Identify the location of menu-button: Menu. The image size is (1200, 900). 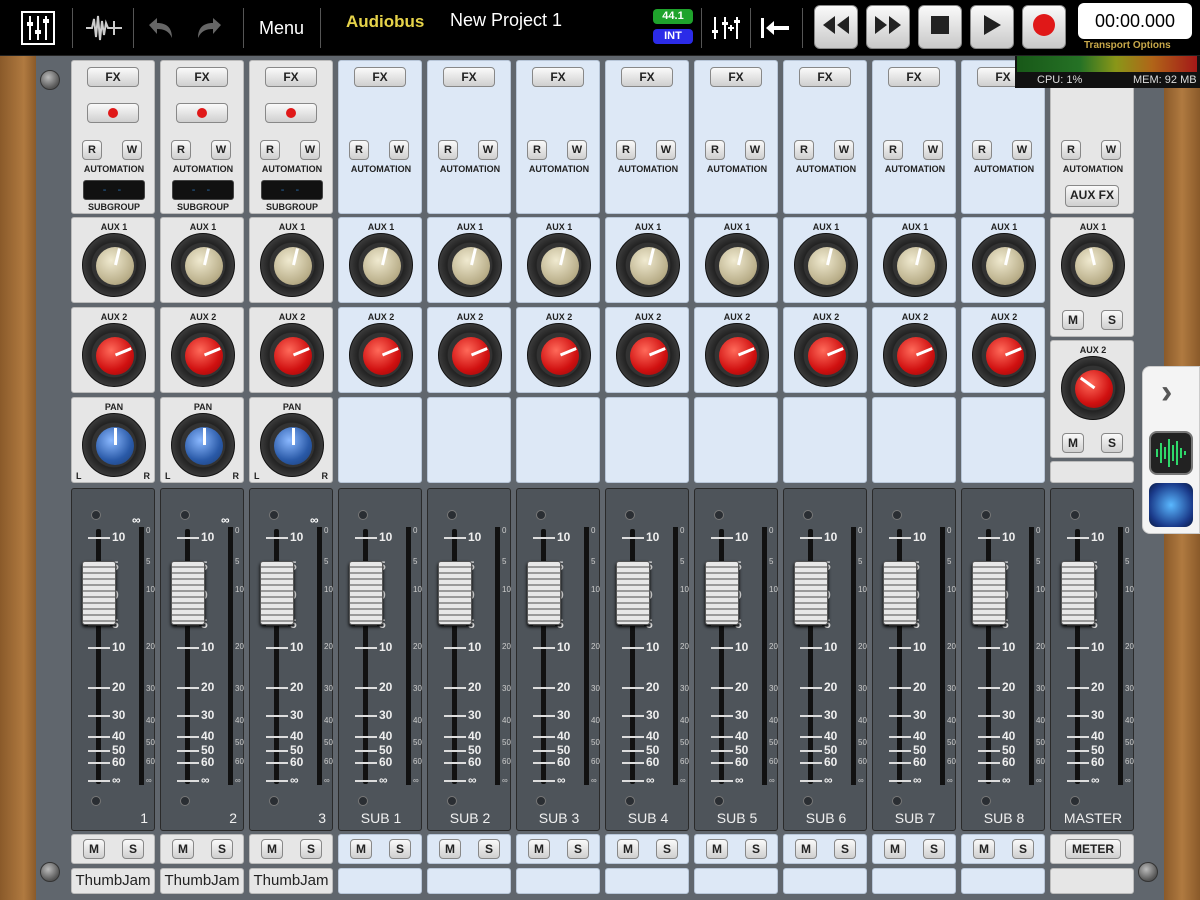
(281, 28).